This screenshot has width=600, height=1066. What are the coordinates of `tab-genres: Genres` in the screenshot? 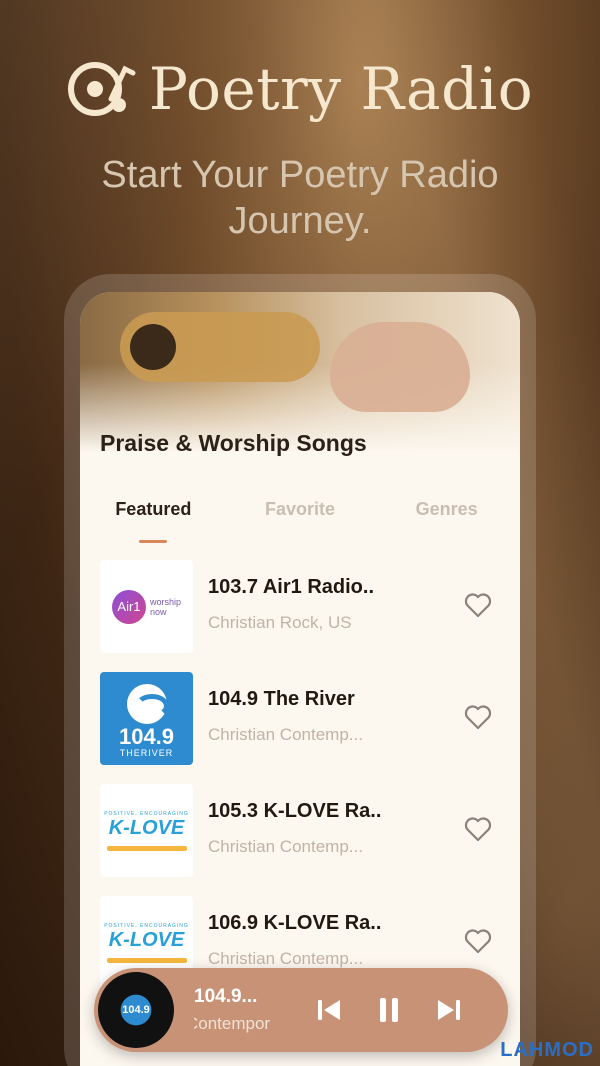 It's located at (446, 517).